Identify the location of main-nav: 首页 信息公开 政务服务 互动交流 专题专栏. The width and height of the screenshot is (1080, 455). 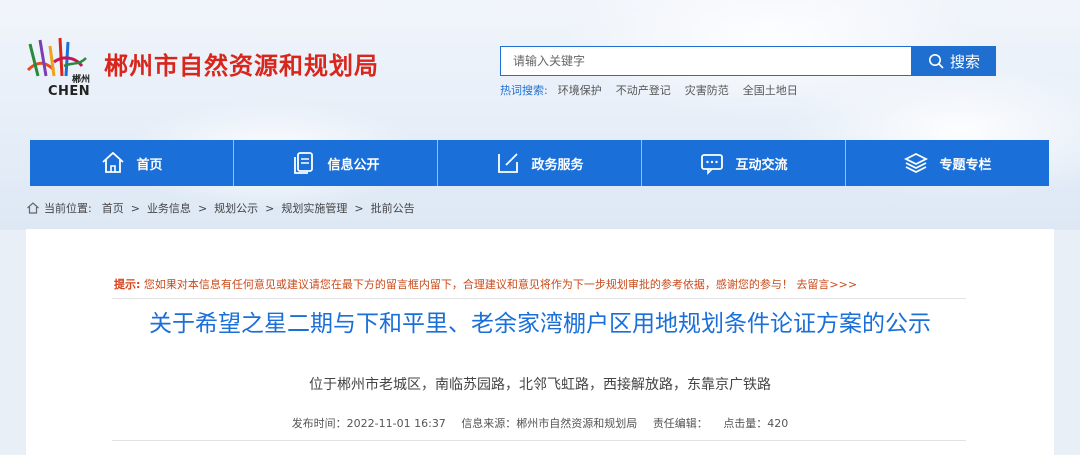
(539, 163).